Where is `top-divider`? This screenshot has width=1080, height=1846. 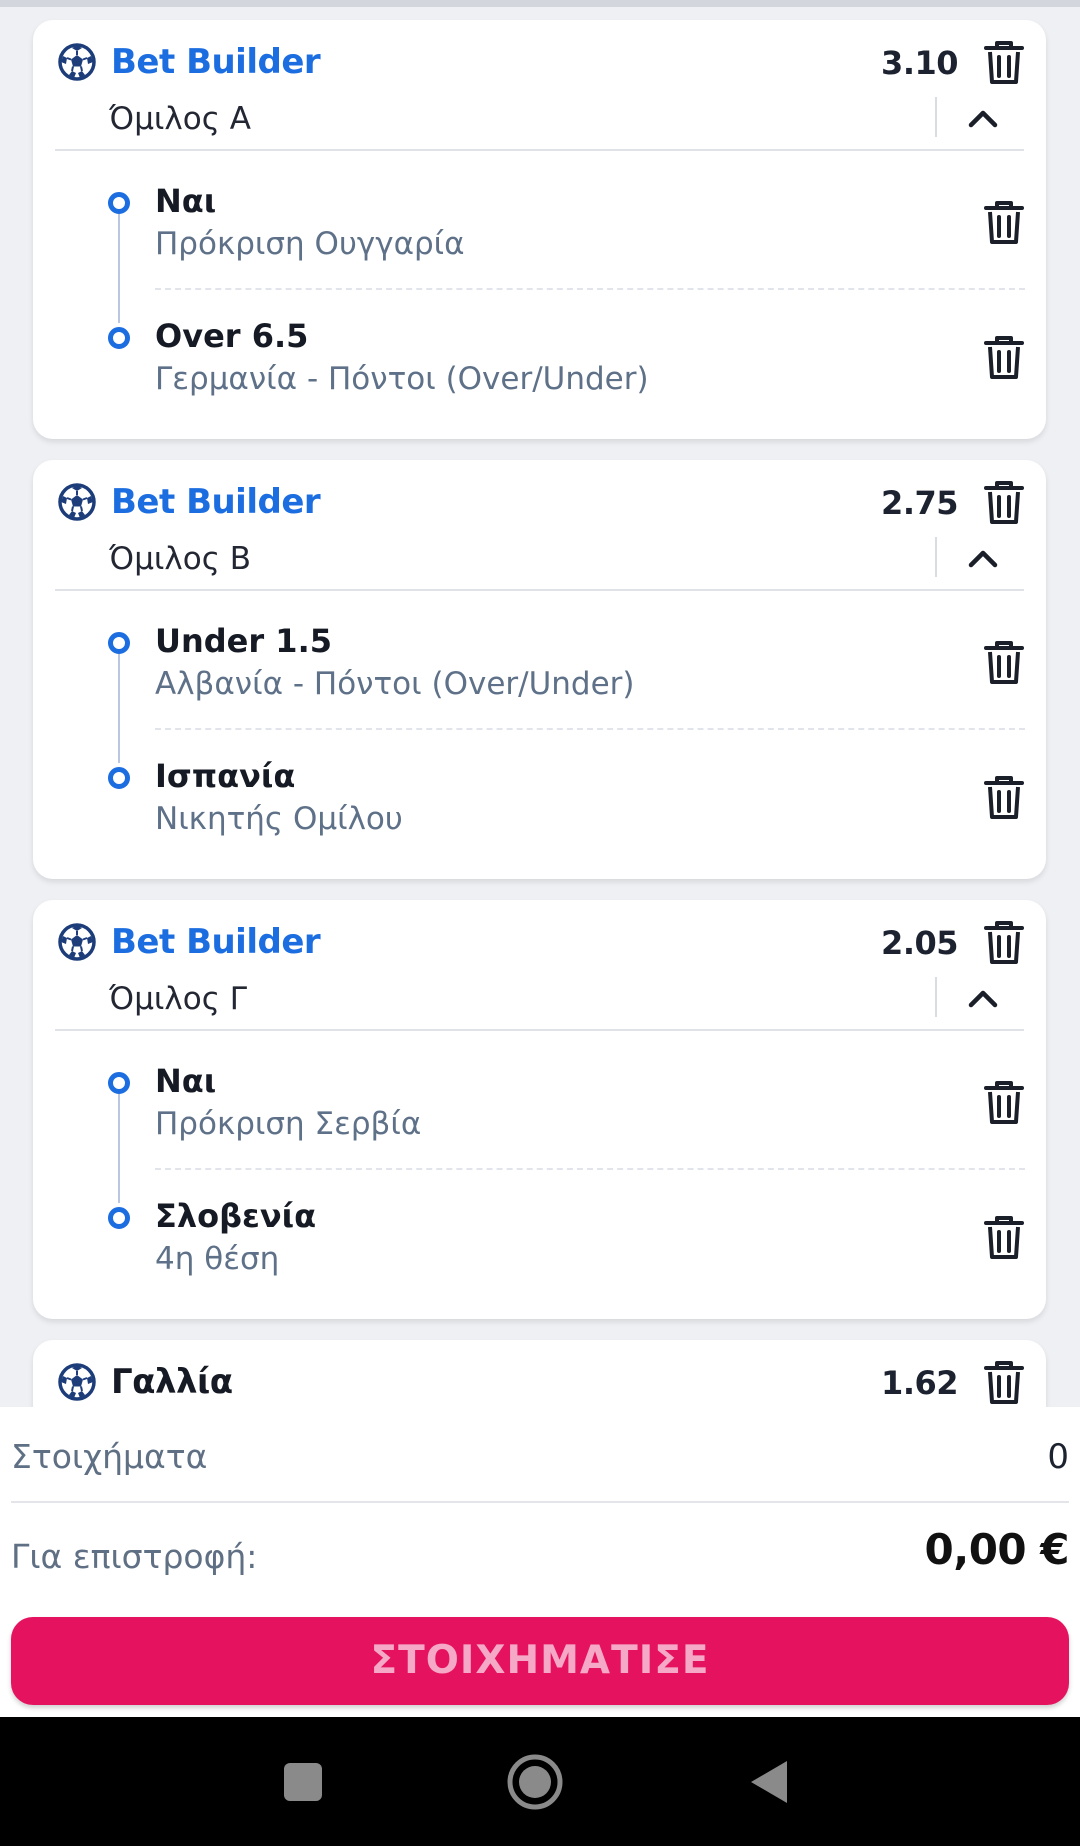 top-divider is located at coordinates (540, 3).